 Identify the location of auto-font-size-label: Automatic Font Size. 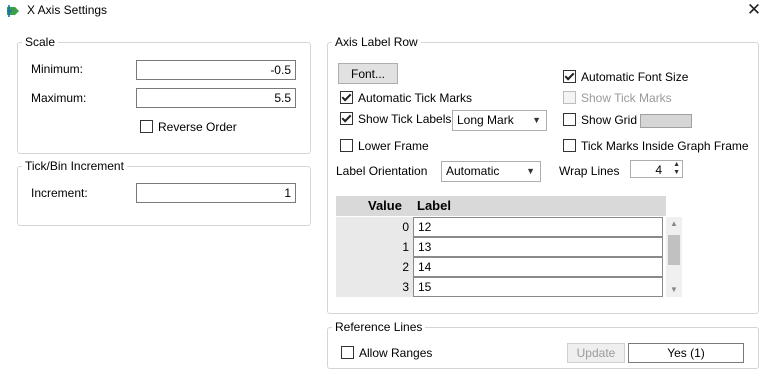
(635, 77).